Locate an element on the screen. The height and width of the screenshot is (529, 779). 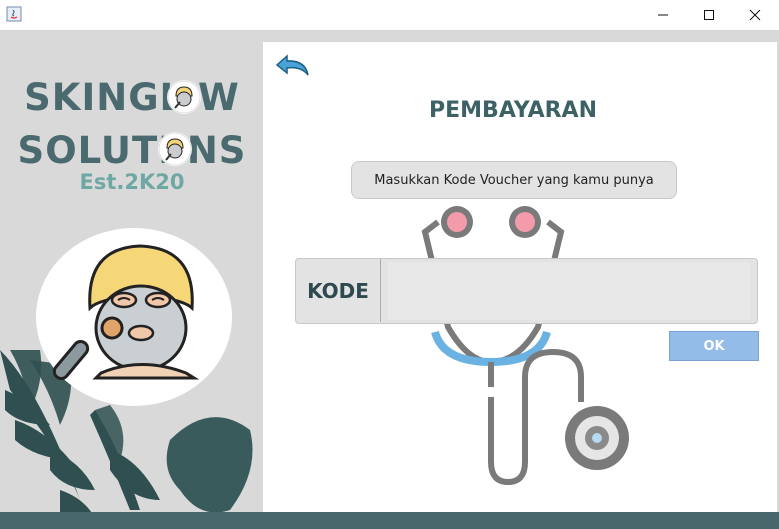
brand-line-1: SKINGL W is located at coordinates (132, 97).